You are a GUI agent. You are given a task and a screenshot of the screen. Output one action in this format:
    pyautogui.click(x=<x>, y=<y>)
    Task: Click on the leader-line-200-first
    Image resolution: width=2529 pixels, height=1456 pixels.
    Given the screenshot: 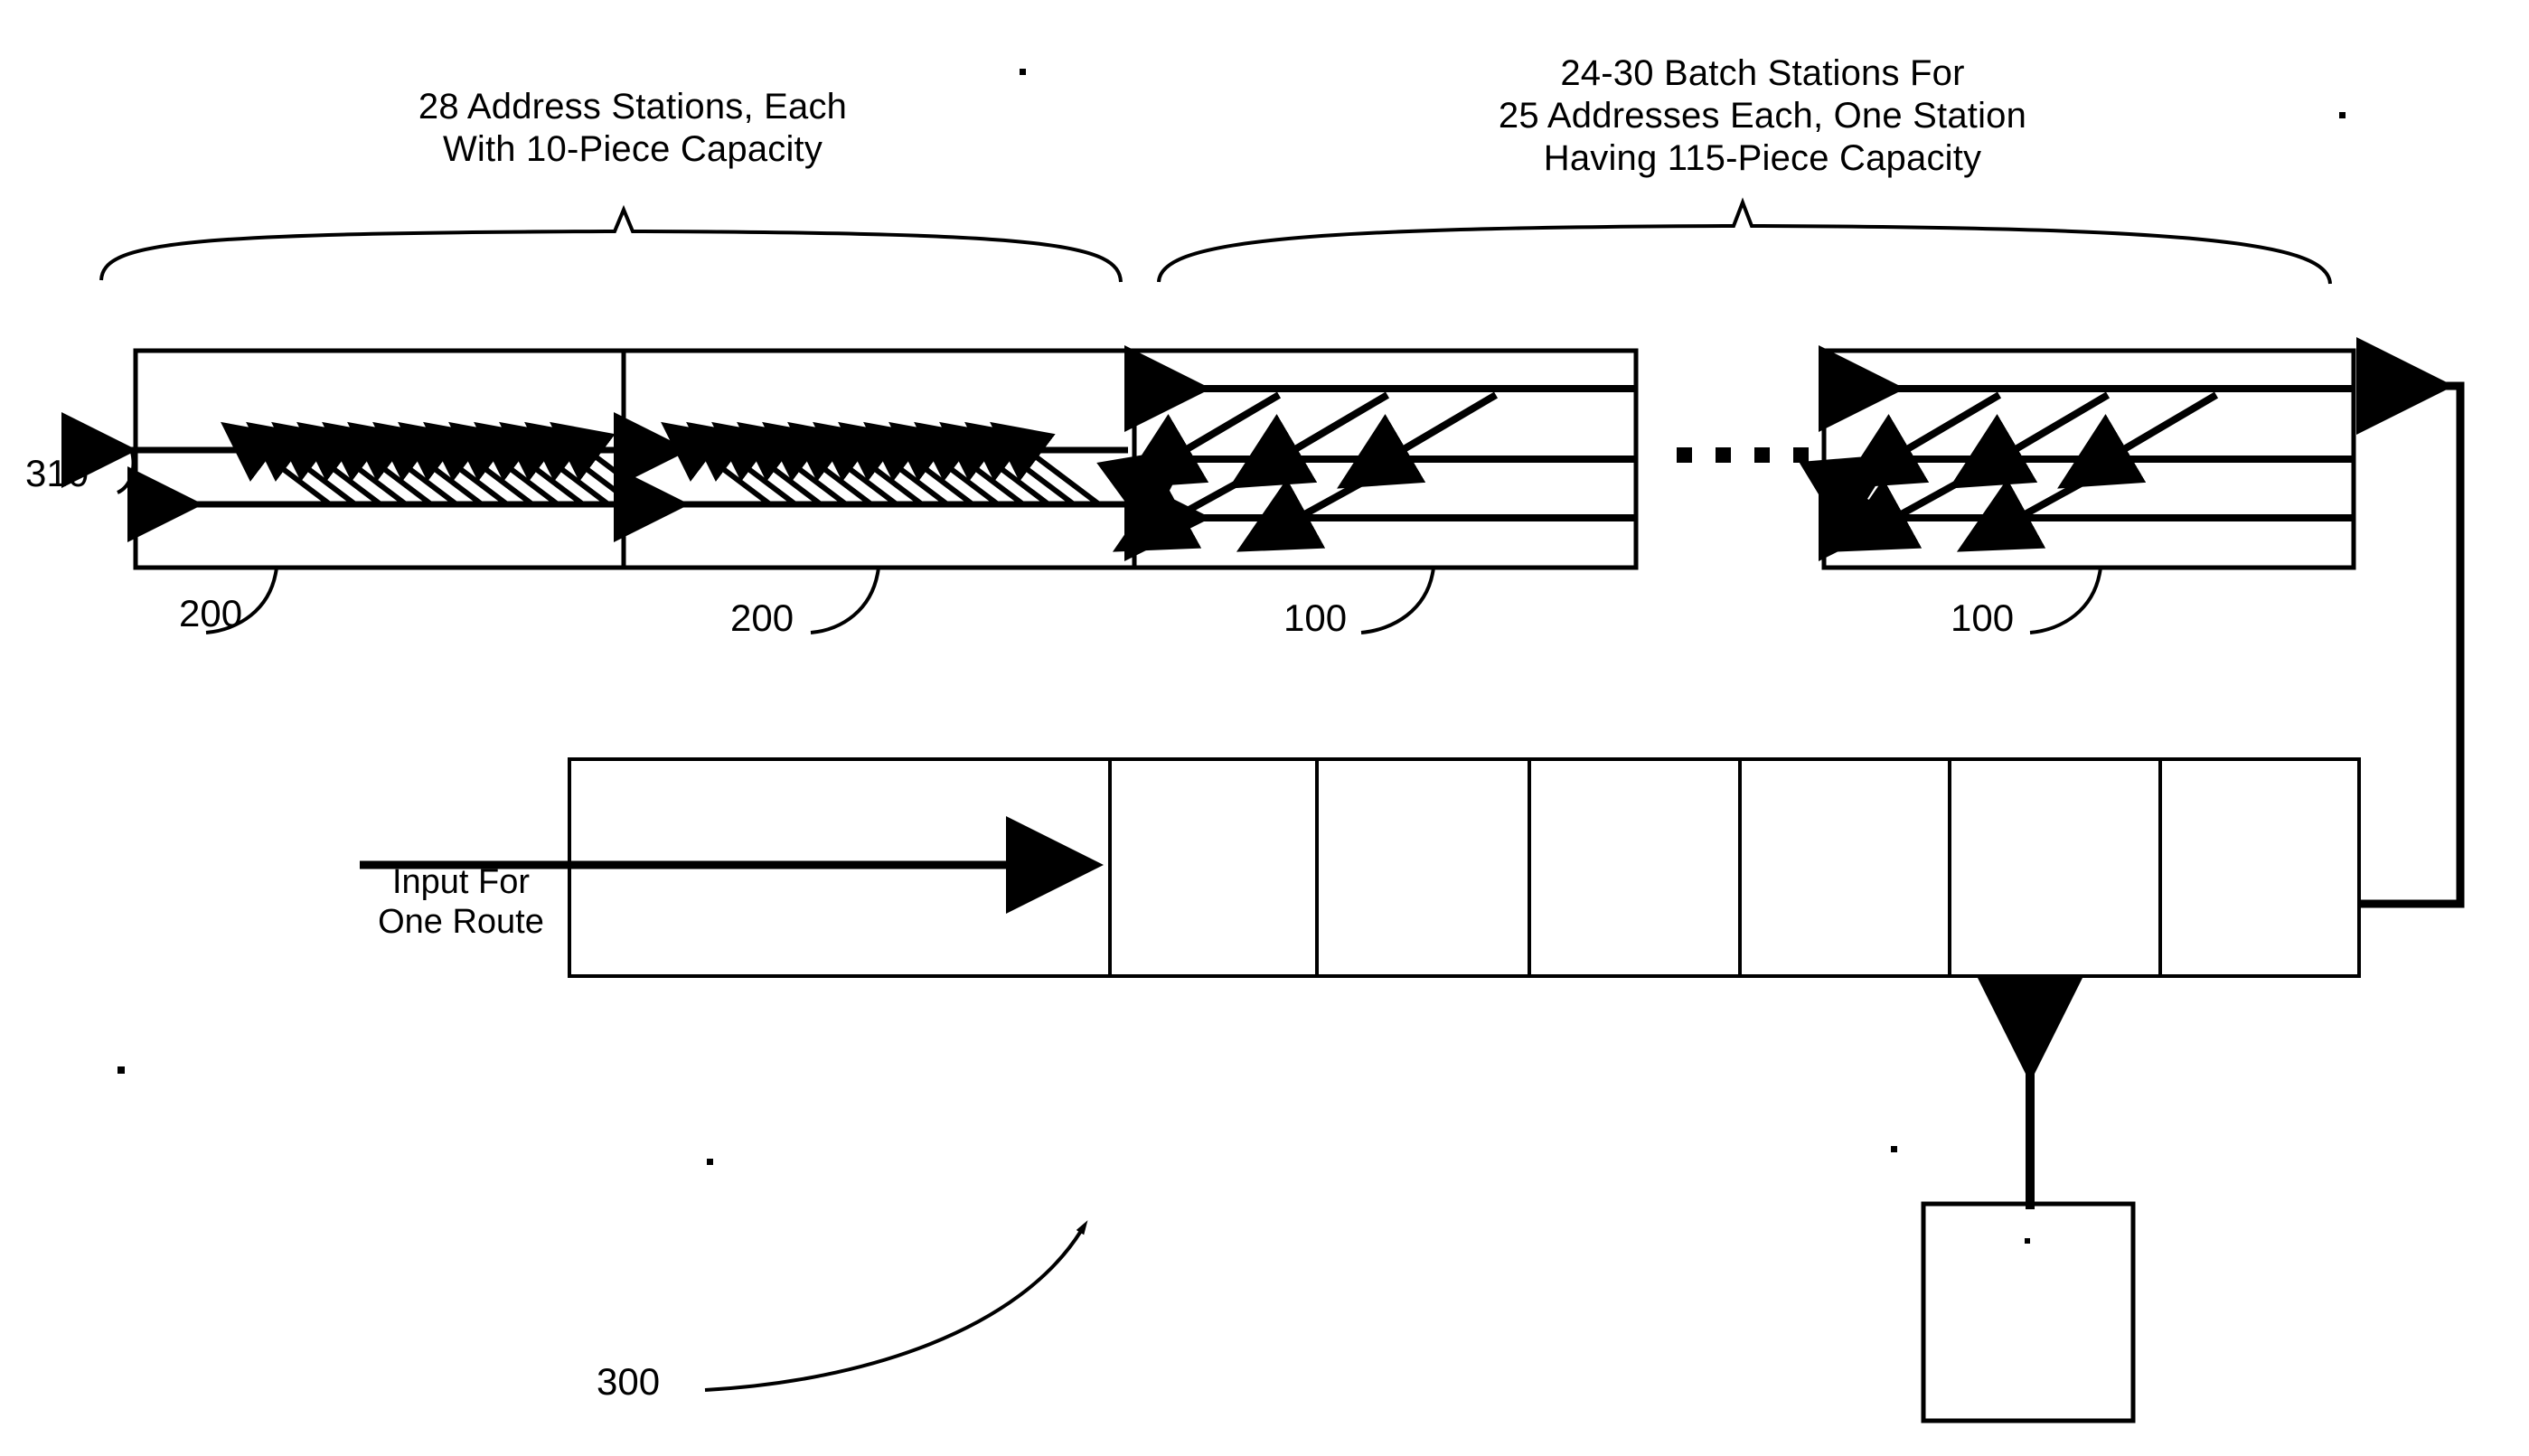 What is the action you would take?
    pyautogui.click(x=241, y=601)
    